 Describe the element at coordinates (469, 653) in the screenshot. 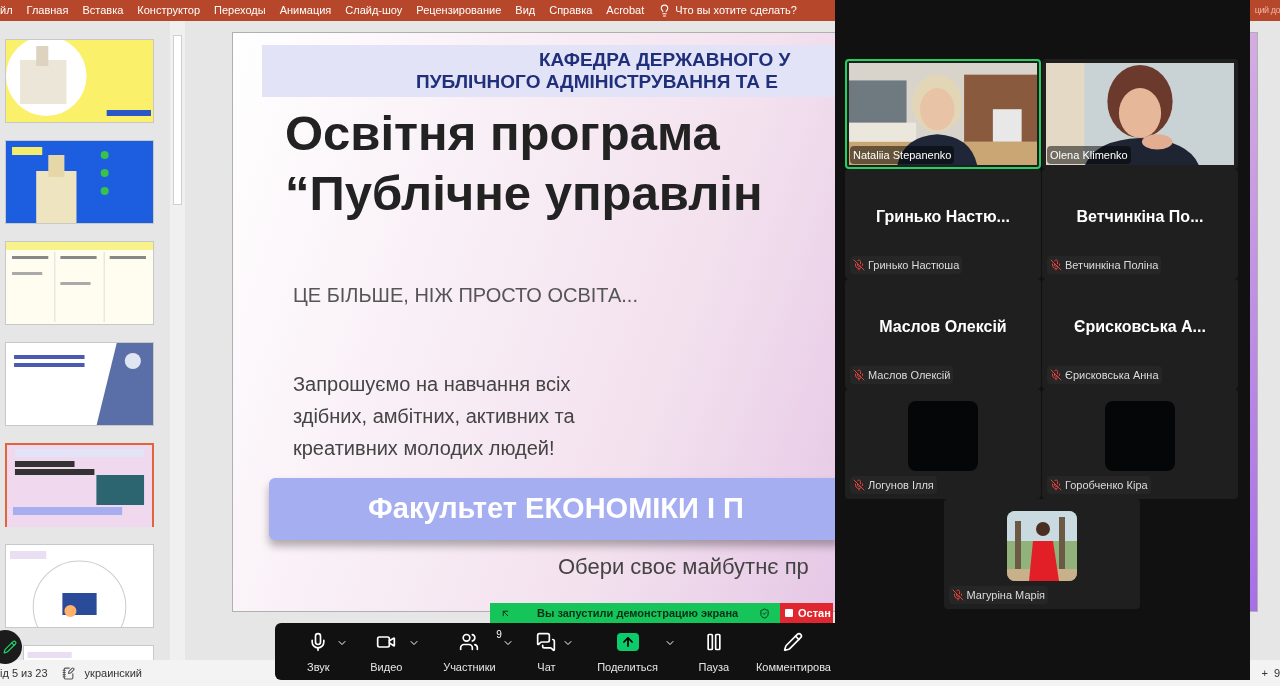

I see `toolbar-button: Участники 9` at that location.